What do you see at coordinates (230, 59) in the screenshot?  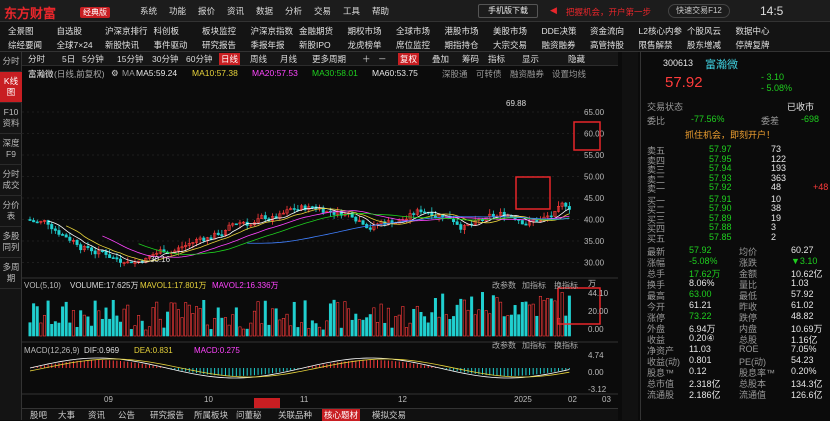 I see `period-daily: 日线` at bounding box center [230, 59].